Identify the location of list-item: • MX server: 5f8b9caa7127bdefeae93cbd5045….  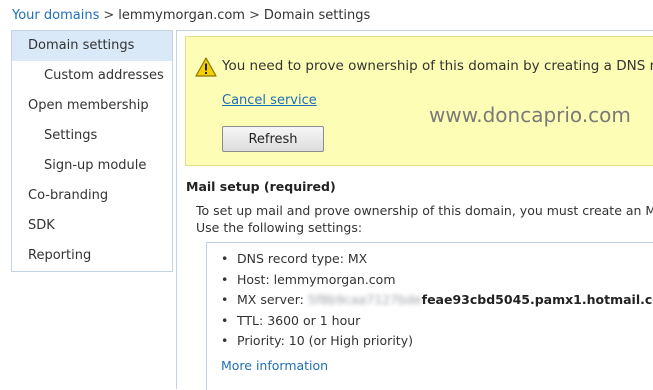
(437, 300).